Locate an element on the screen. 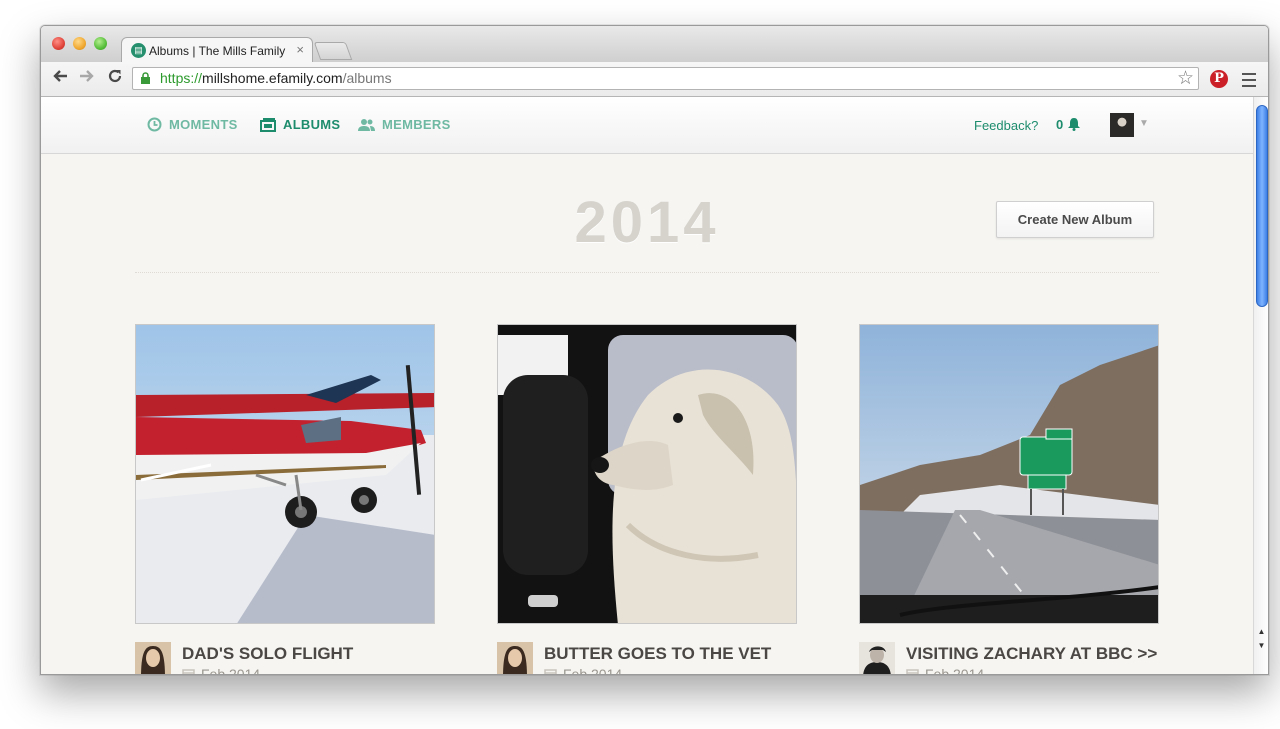 Image resolution: width=1280 pixels, height=729 pixels. album-card: DAD'S SOLO FLIGHT Feb 2014 is located at coordinates (285, 499).